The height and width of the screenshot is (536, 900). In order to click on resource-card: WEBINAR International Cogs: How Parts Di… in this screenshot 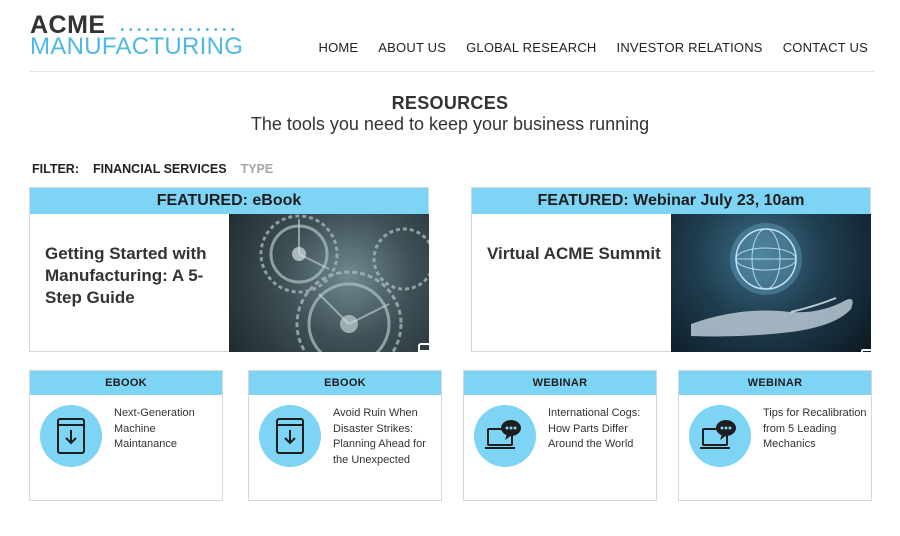, I will do `click(560, 435)`.